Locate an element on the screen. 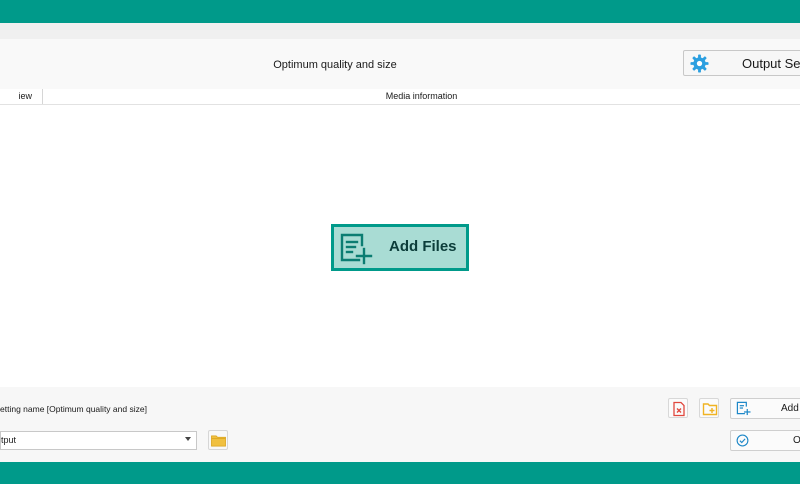 The image size is (800, 484). add-folder-icon is located at coordinates (710, 409).